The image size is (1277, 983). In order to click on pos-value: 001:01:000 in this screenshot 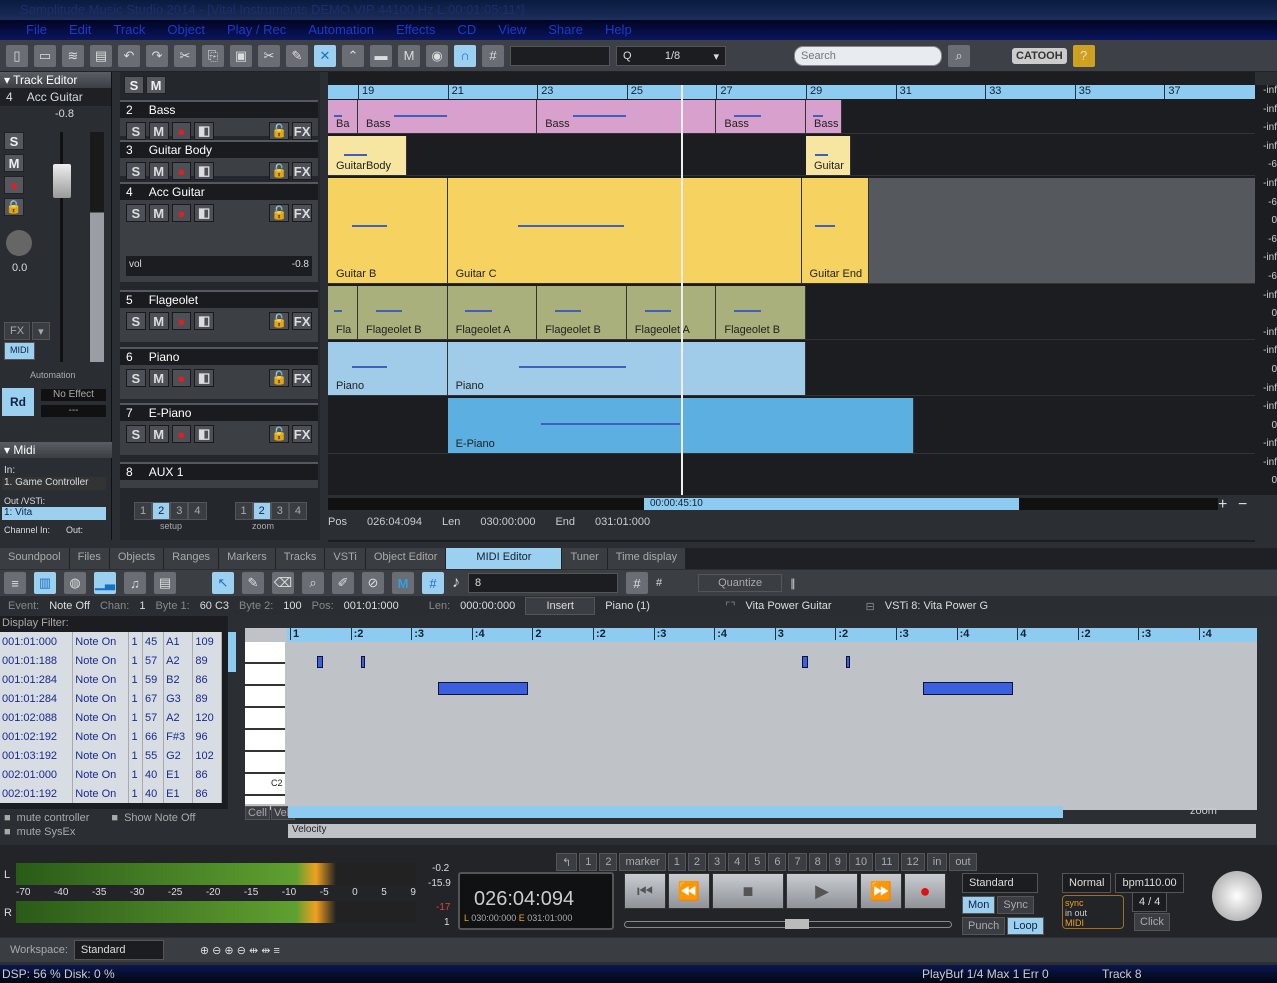, I will do `click(371, 606)`.